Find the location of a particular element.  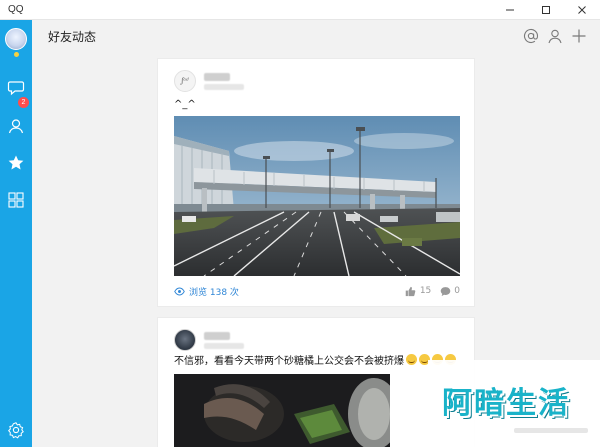

grid-icon is located at coordinates (16, 200).